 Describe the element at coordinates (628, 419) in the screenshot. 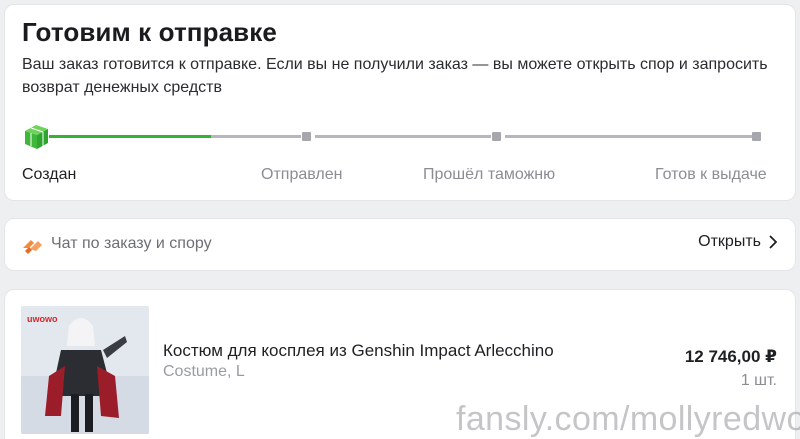

I see `watermark: fansly.com/mollyredwolf` at that location.